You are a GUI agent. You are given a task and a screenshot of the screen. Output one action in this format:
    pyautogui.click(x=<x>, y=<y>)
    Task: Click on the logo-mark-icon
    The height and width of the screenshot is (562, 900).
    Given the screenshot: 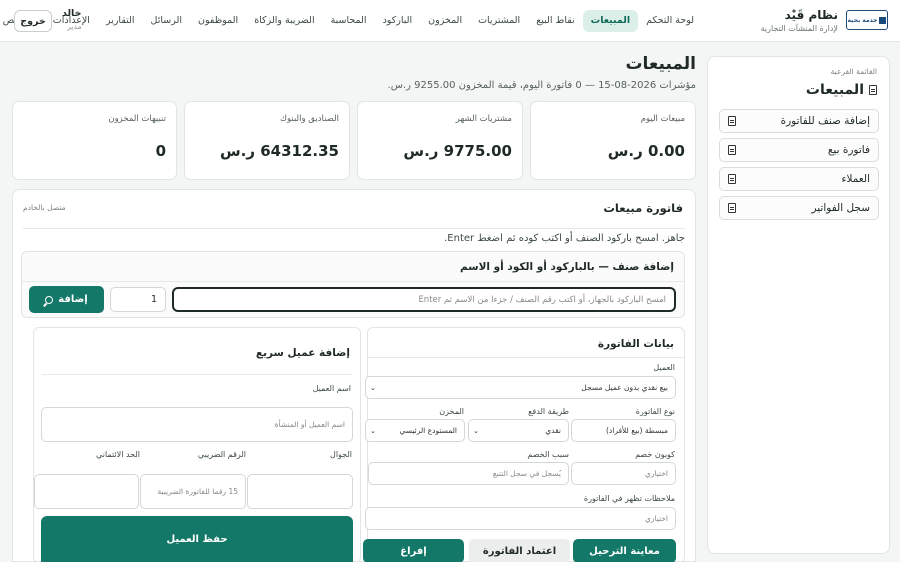 What is the action you would take?
    pyautogui.click(x=883, y=20)
    